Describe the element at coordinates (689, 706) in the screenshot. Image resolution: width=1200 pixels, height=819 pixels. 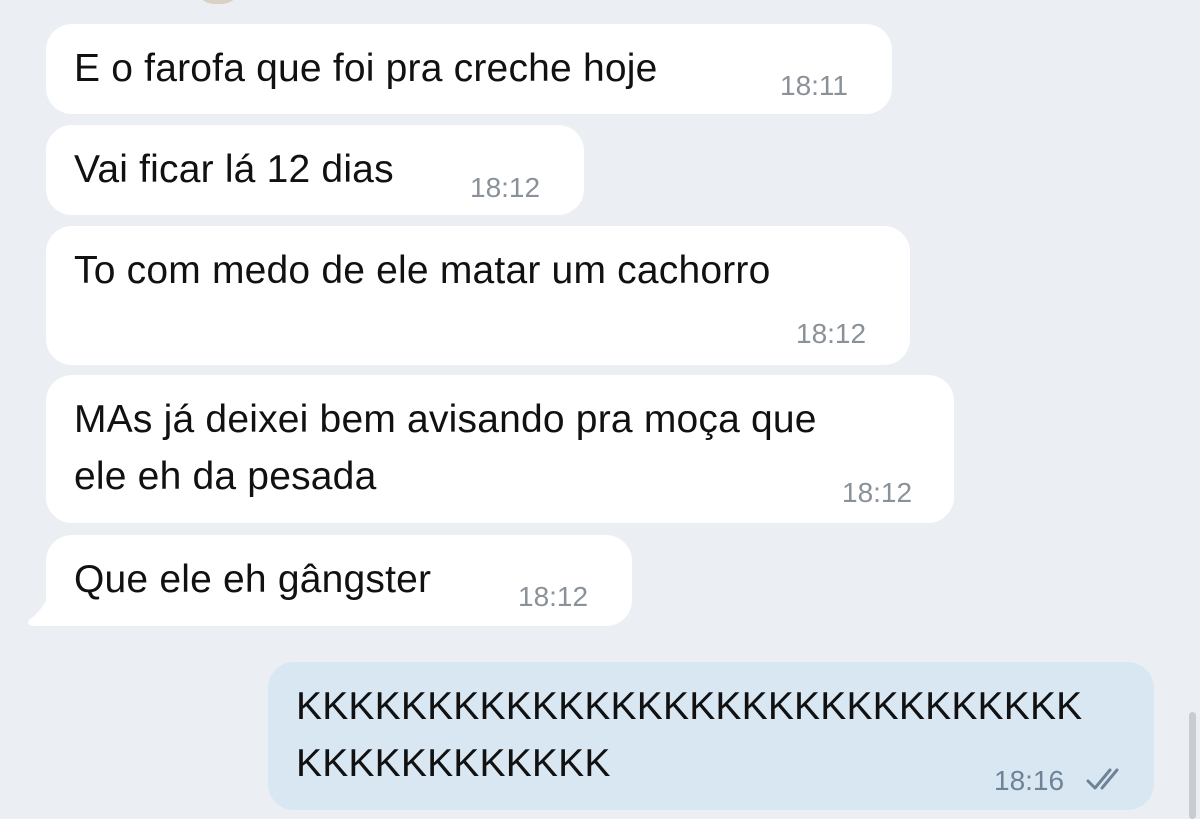
I see `message-text-line: KKKKKKKKKKKKKKKKKKKKKKKKKKKKKK` at that location.